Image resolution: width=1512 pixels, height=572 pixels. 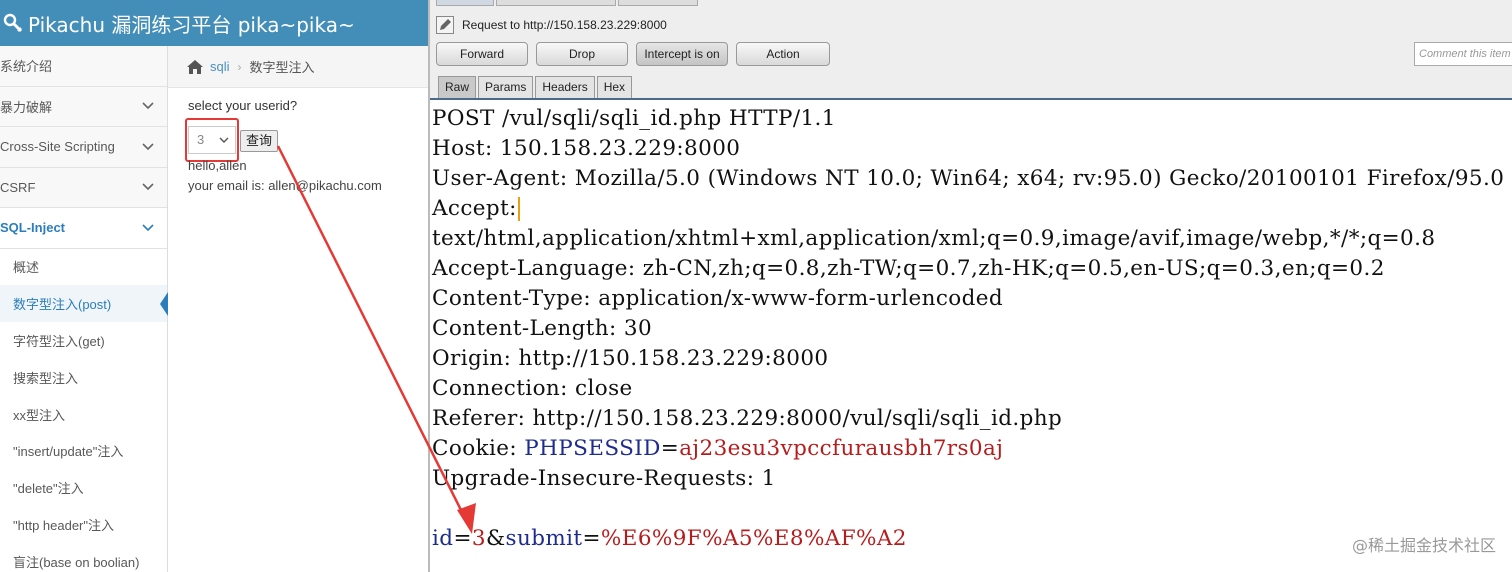 What do you see at coordinates (495, 538) in the screenshot?
I see `body-ampersand: &` at bounding box center [495, 538].